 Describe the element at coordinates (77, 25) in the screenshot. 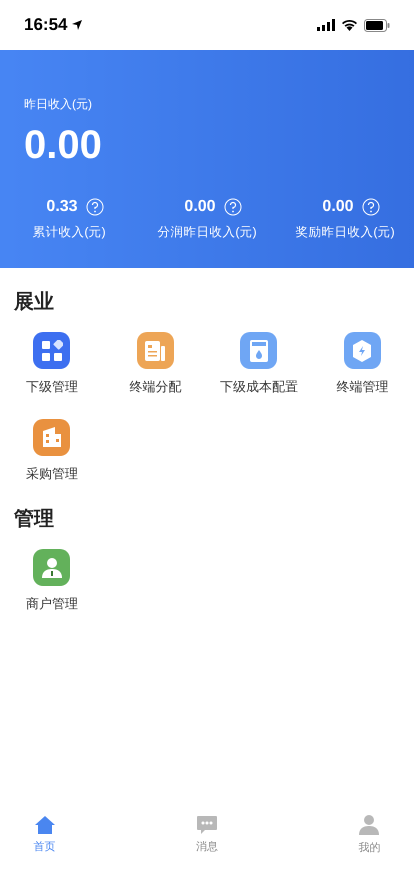

I see `location-arrow-icon` at that location.